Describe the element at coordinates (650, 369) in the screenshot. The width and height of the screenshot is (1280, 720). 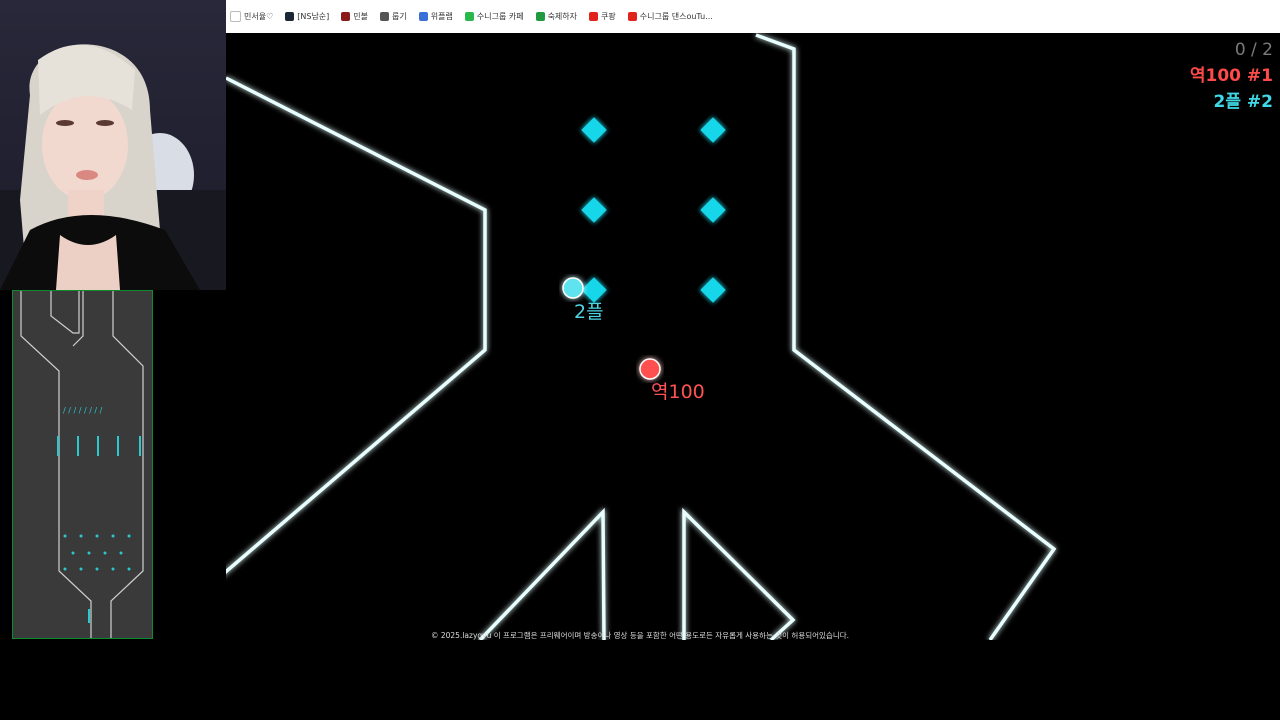
I see `player-1-marble` at that location.